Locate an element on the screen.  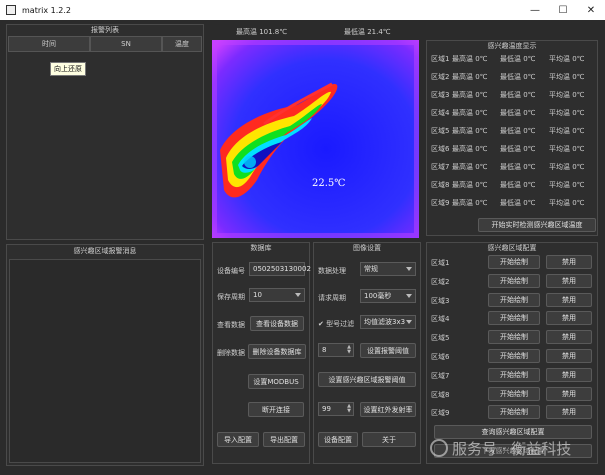
filter-label: 型号过滤 is located at coordinates (340, 324).